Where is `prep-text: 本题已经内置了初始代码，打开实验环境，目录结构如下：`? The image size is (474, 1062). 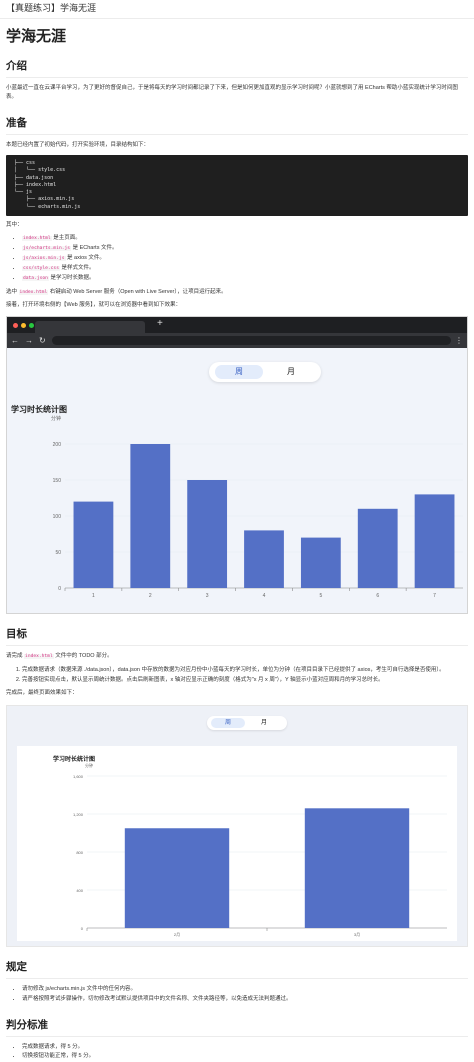 prep-text: 本题已经内置了初始代码，打开实验环境，目录结构如下： is located at coordinates (78, 144).